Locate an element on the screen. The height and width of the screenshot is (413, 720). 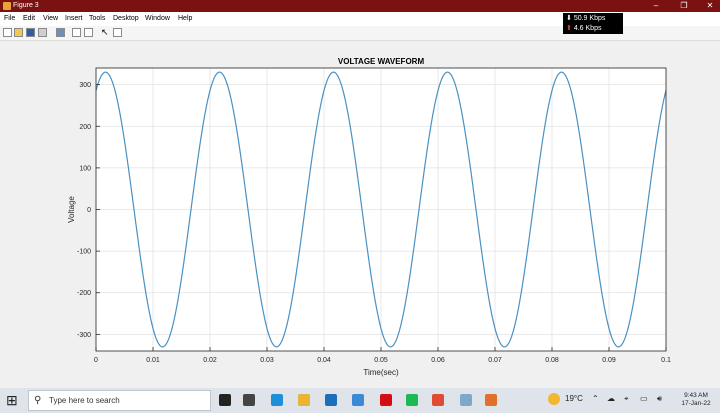
battery-icon: ▭ is located at coordinates (644, 399).